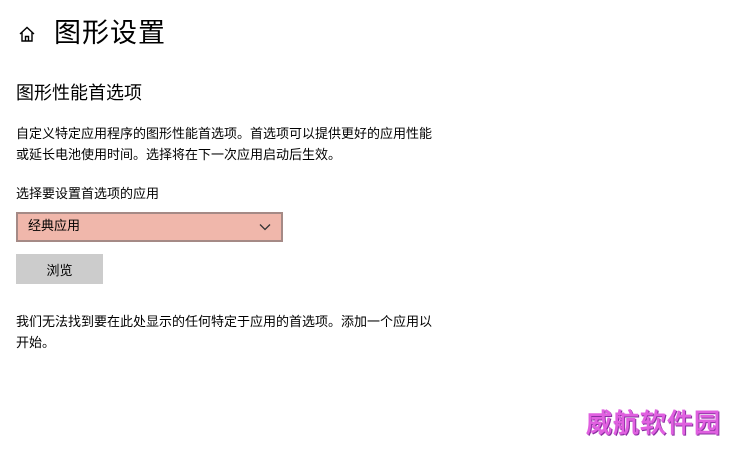 This screenshot has width=729, height=450. What do you see at coordinates (59, 269) in the screenshot?
I see `browse-button: 浏览` at bounding box center [59, 269].